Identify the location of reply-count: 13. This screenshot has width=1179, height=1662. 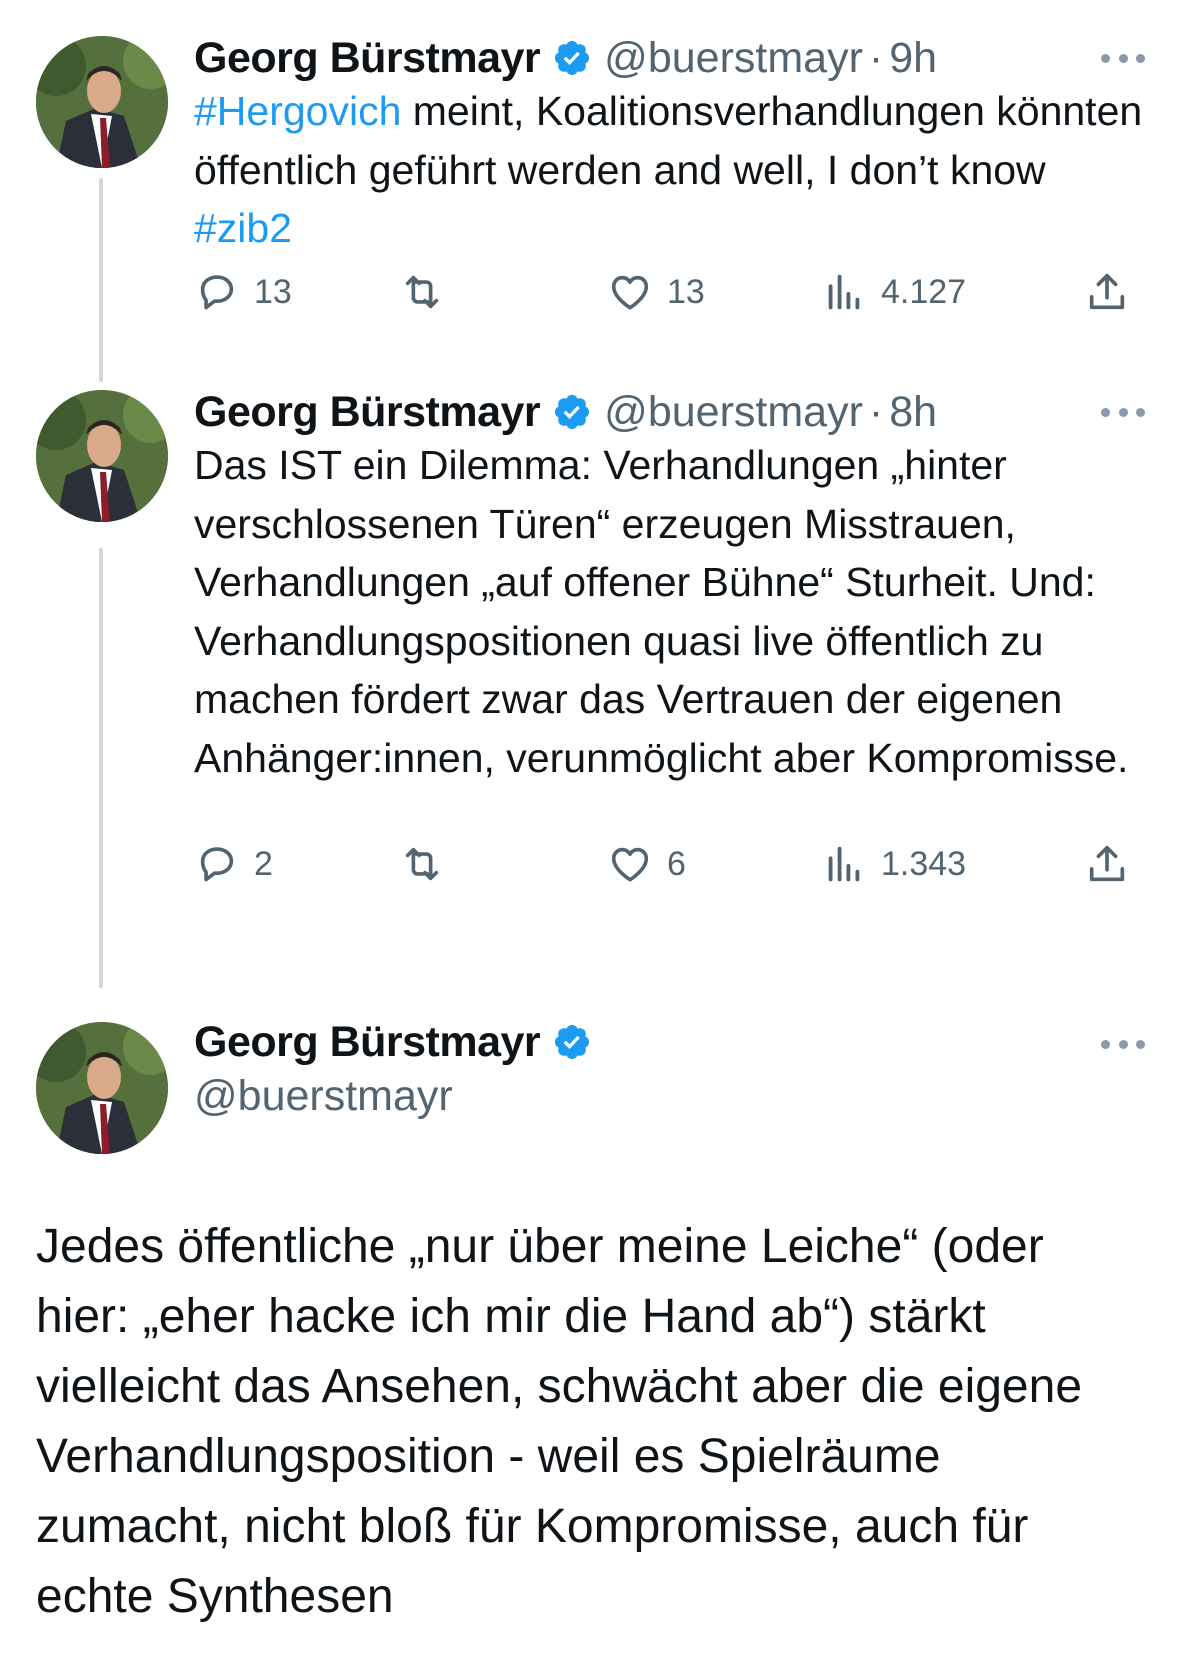
(273, 291).